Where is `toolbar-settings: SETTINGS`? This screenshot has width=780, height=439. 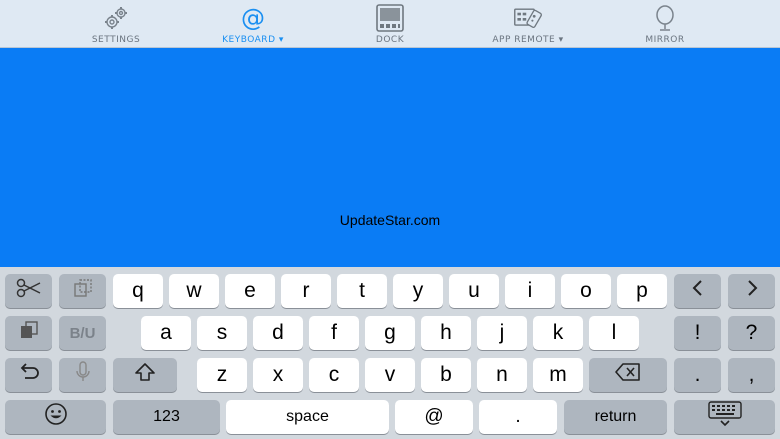 toolbar-settings: SETTINGS is located at coordinates (116, 23).